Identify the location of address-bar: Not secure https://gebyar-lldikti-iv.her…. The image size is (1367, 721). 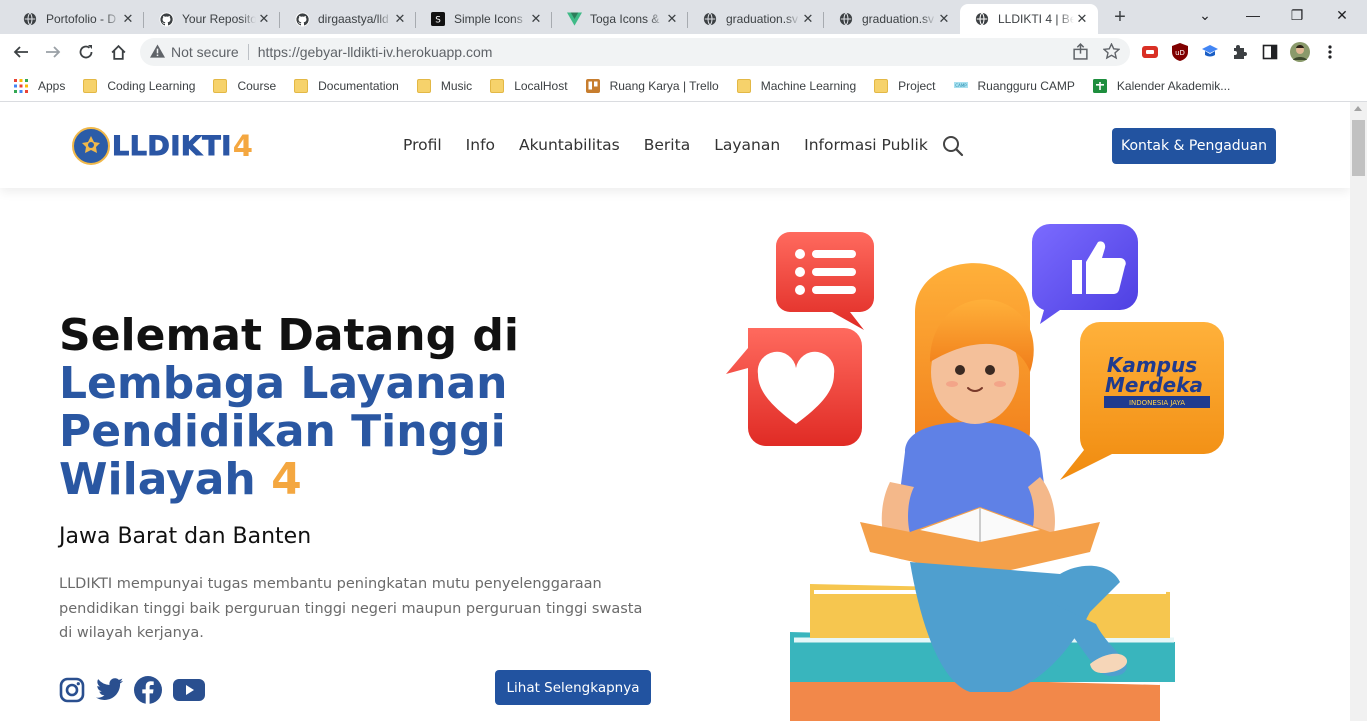
(635, 52).